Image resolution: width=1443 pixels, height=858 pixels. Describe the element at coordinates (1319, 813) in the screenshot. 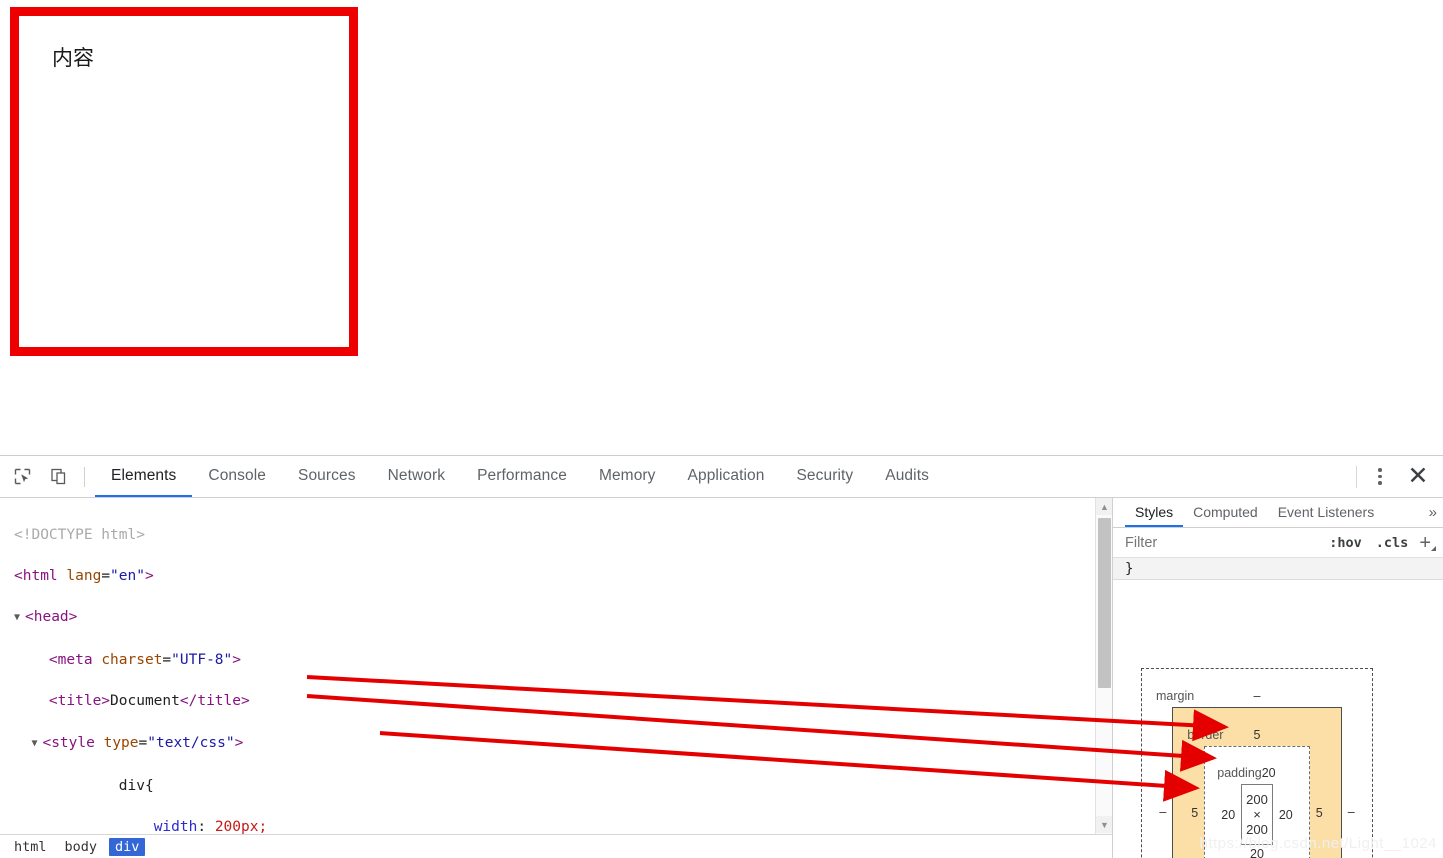

I see `box-model-border-right: 5` at that location.